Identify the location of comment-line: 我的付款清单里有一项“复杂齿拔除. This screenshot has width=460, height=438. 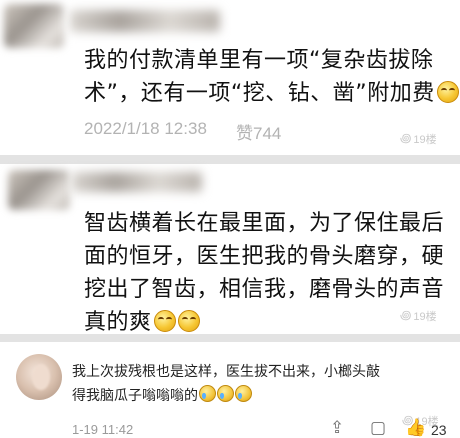
(259, 60).